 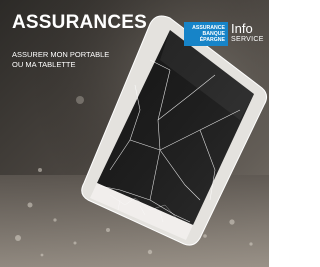 I want to click on page-title: ASSURANCES, so click(x=80, y=22).